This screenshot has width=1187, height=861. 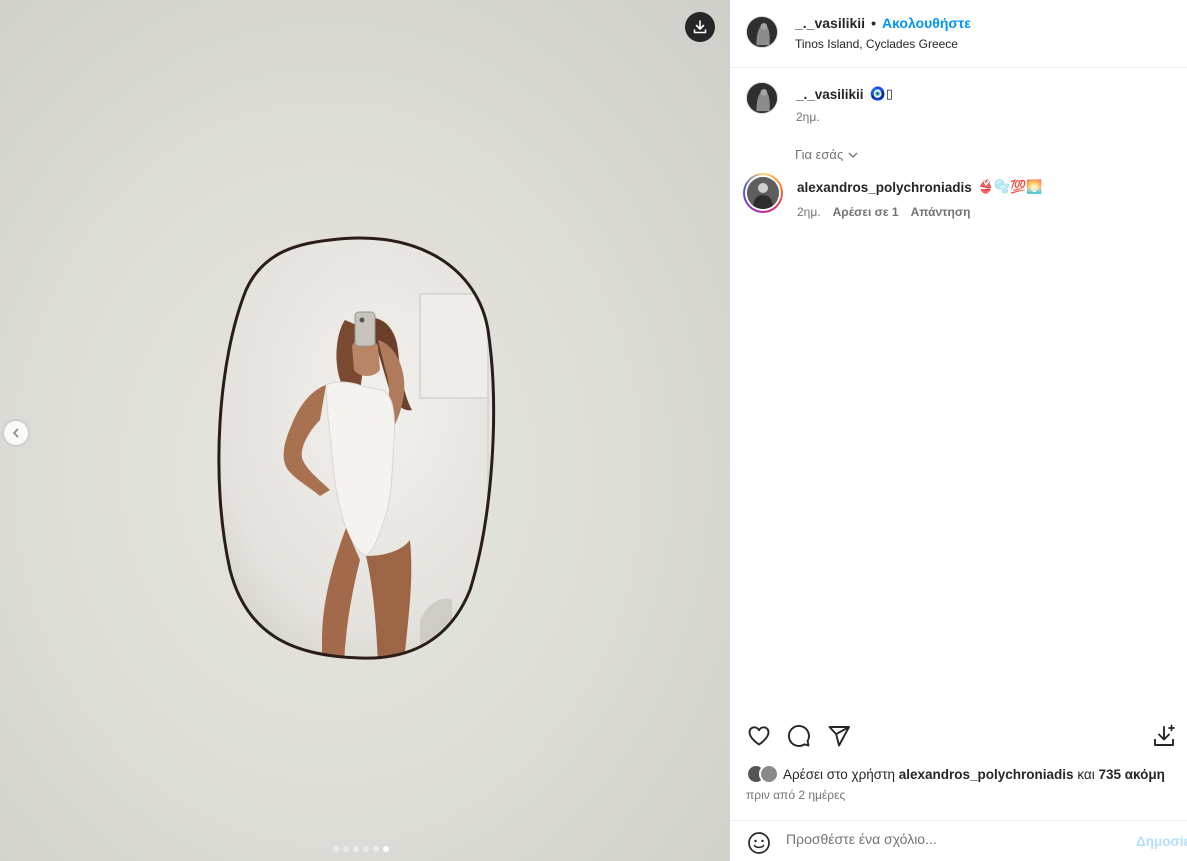 What do you see at coordinates (356, 448) in the screenshot?
I see `post-photo` at bounding box center [356, 448].